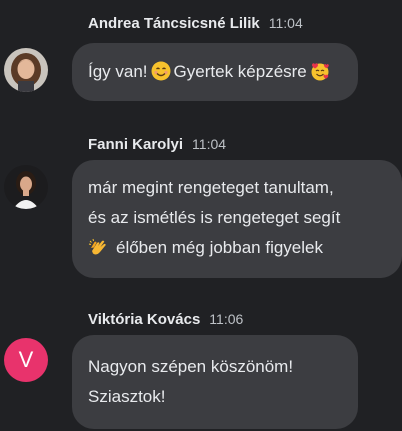 The image size is (402, 431). I want to click on message-header: Andrea Táncsicsné Lilik 11:04, so click(195, 23).